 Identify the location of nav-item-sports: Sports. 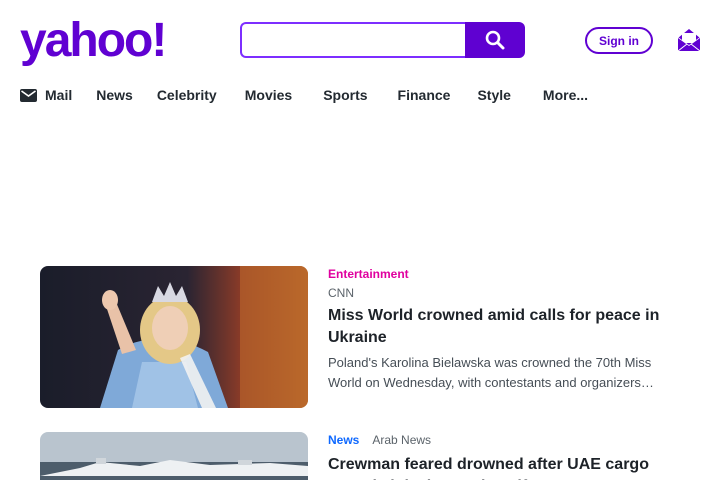
(345, 95).